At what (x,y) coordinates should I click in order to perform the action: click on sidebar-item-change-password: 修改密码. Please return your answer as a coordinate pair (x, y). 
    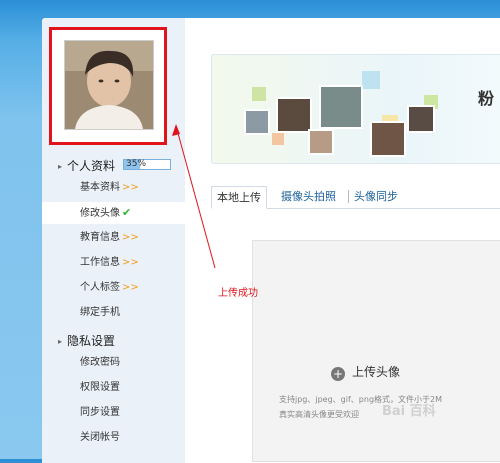
    Looking at the image, I should click on (113, 363).